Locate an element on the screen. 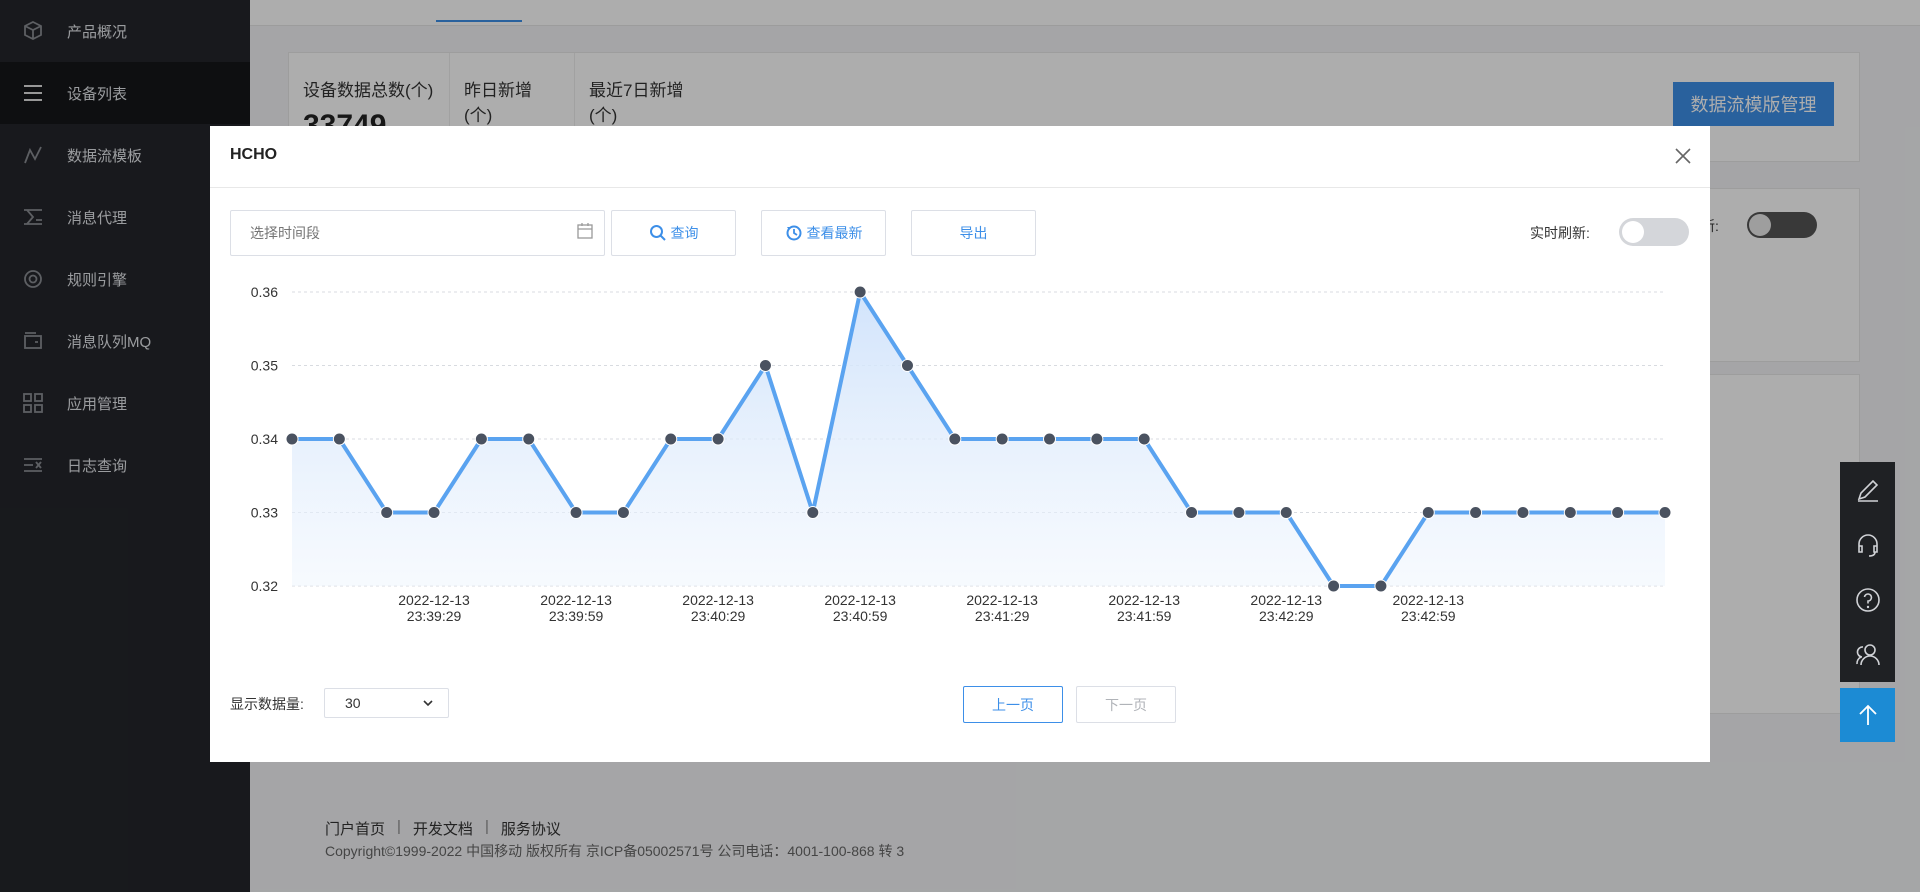 Image resolution: width=1920 pixels, height=892 pixels. modal-header: HCHO is located at coordinates (960, 157).